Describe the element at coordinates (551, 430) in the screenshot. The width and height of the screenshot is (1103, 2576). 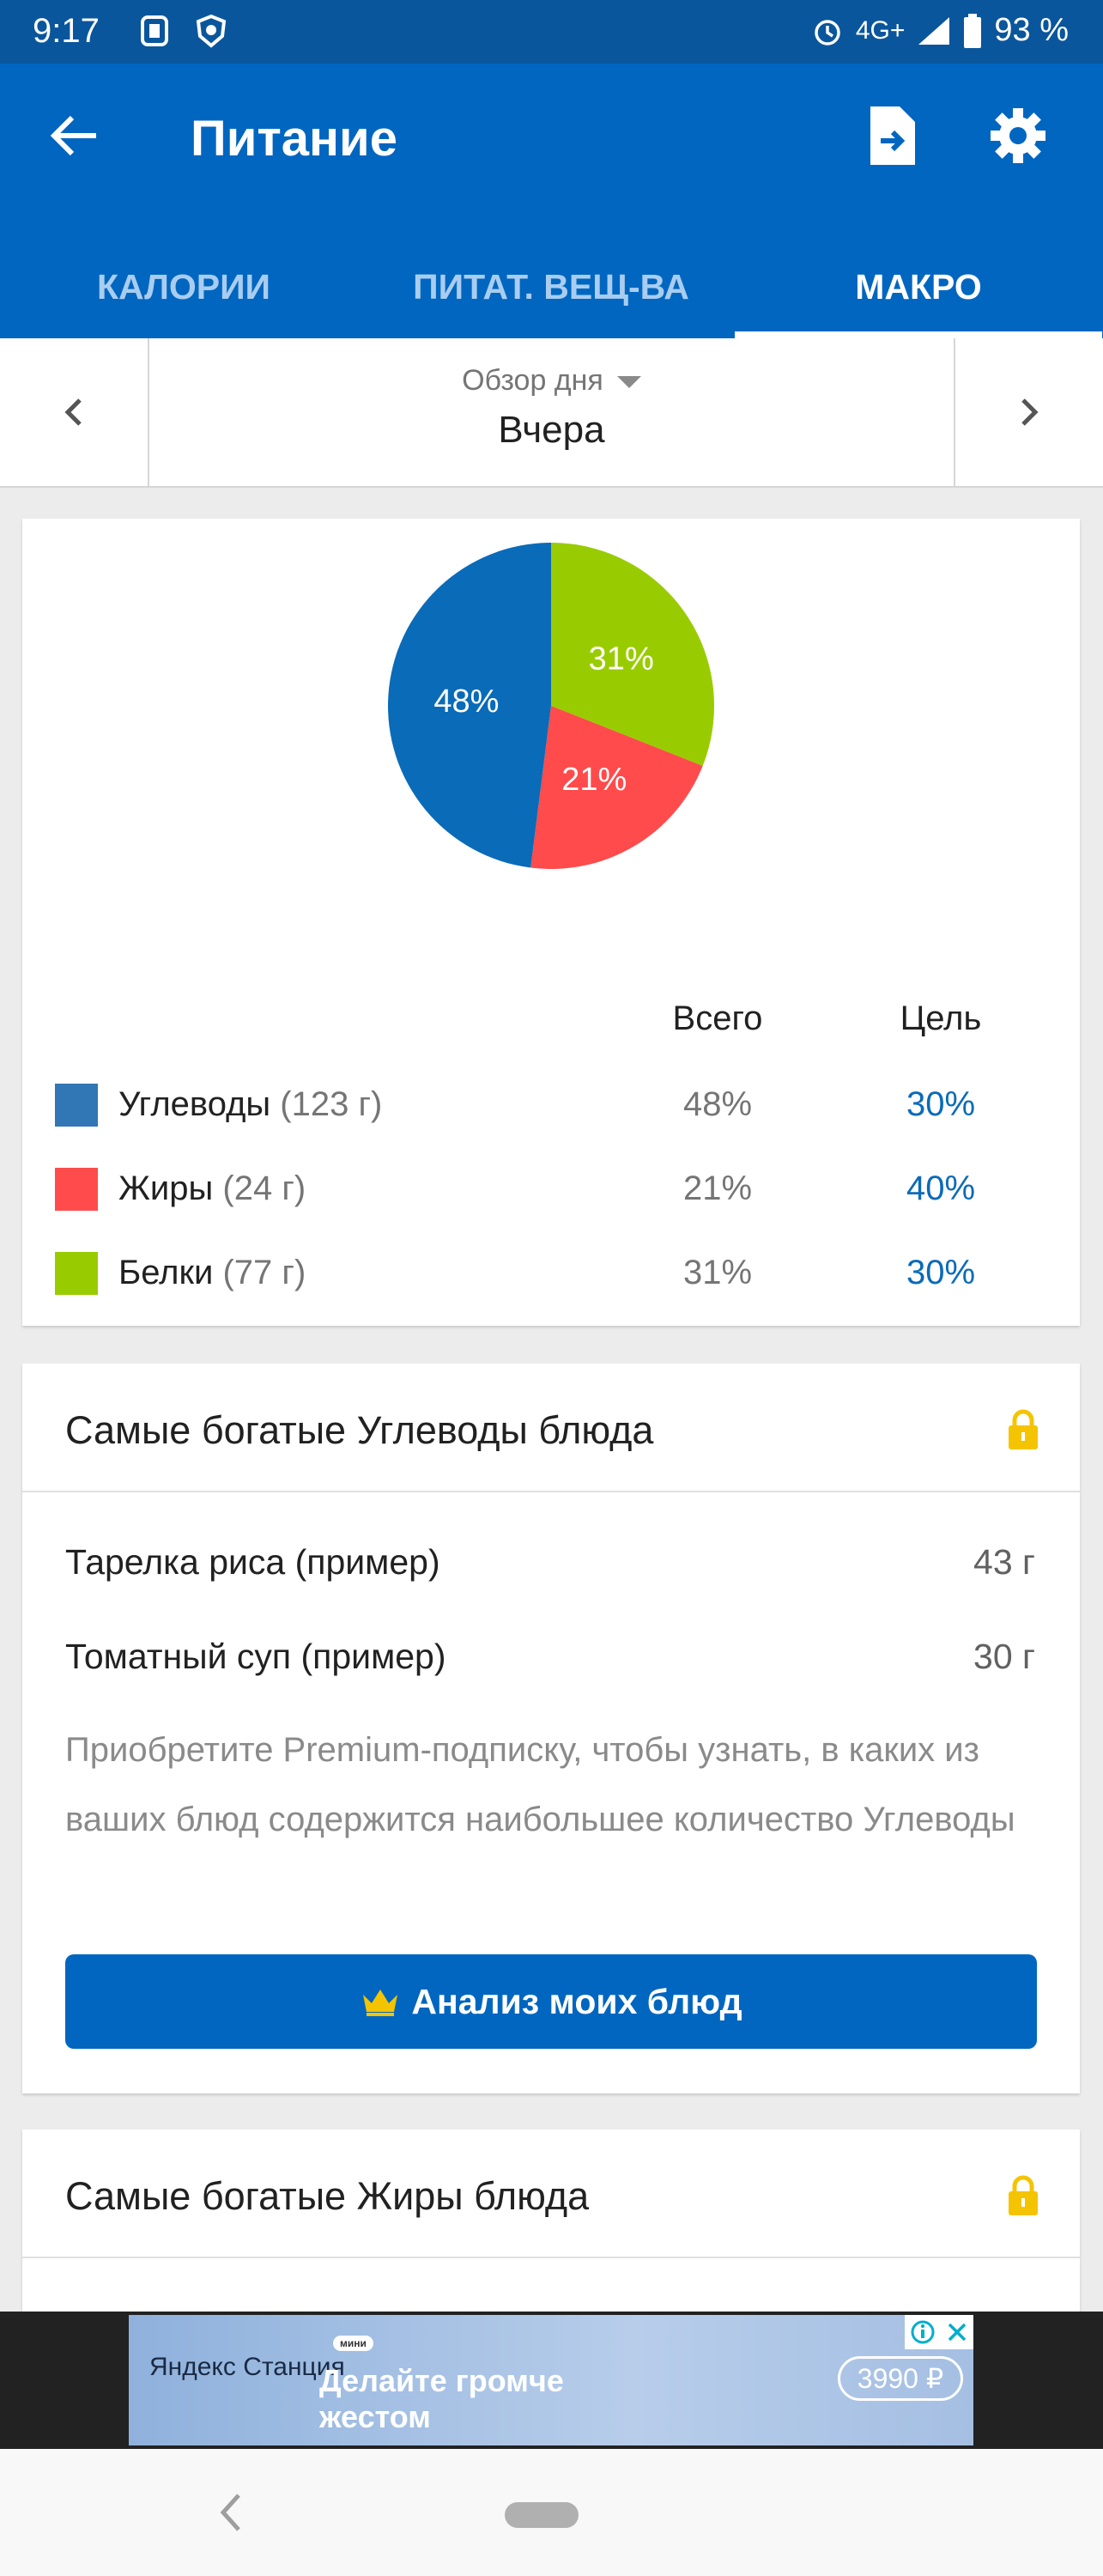
I see `selected-day: Вчера` at that location.